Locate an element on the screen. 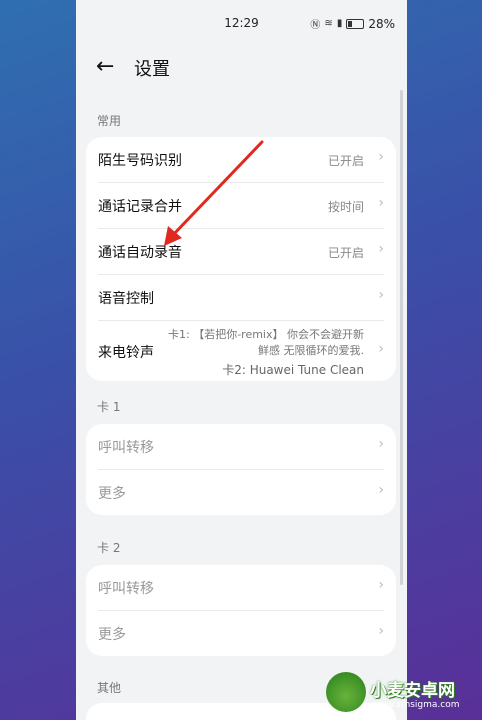  wheat-logo-icon is located at coordinates (346, 692).